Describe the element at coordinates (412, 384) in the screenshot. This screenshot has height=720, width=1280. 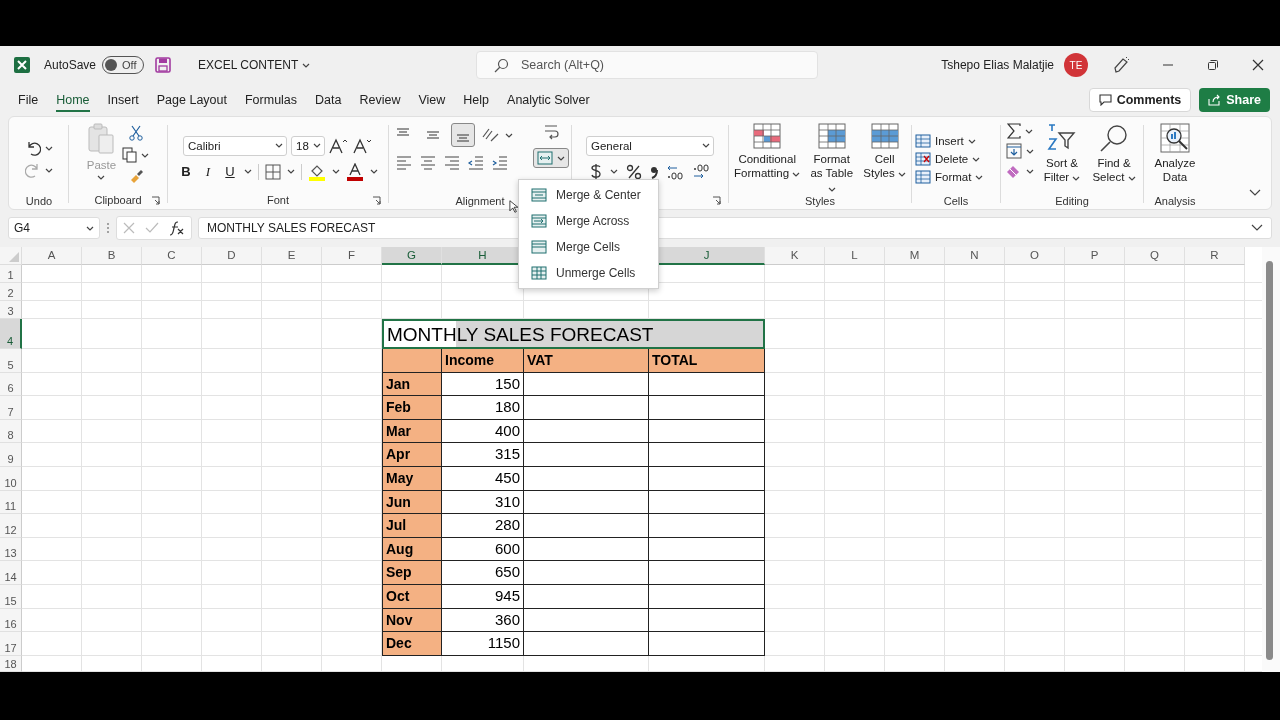
I see `month-cell: Jan` at that location.